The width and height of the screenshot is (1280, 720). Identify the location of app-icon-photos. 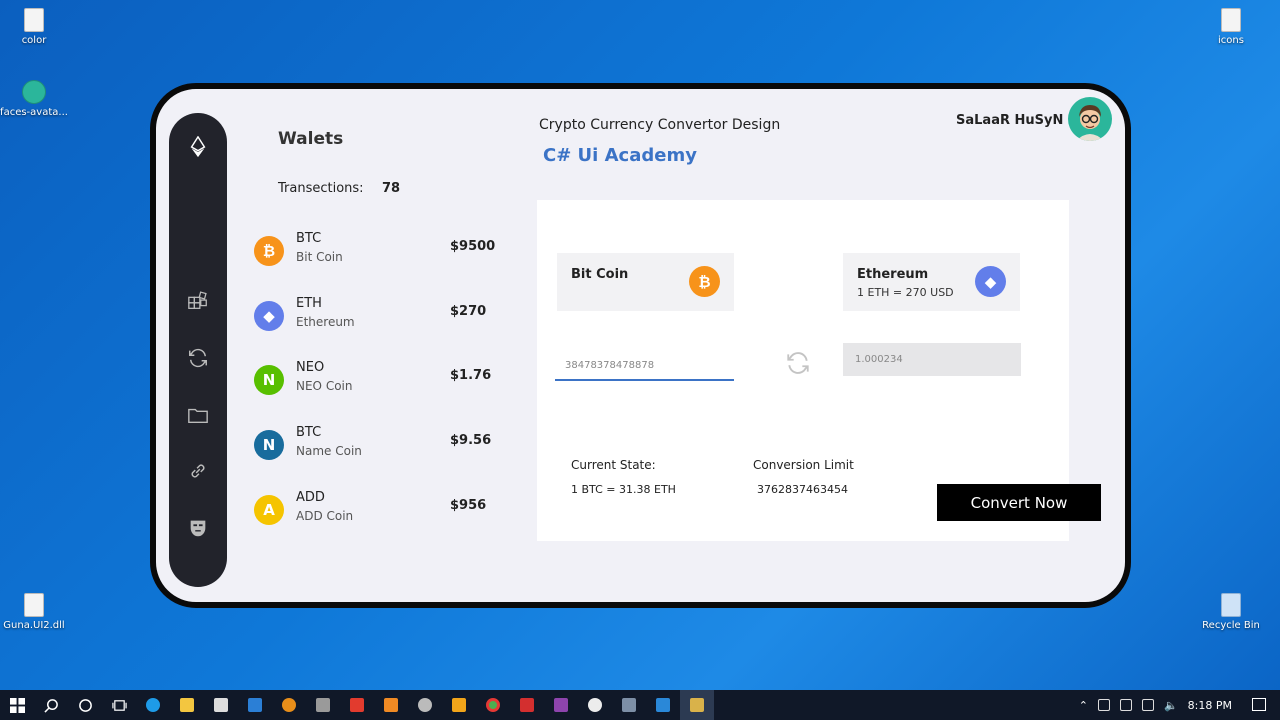
(663, 705).